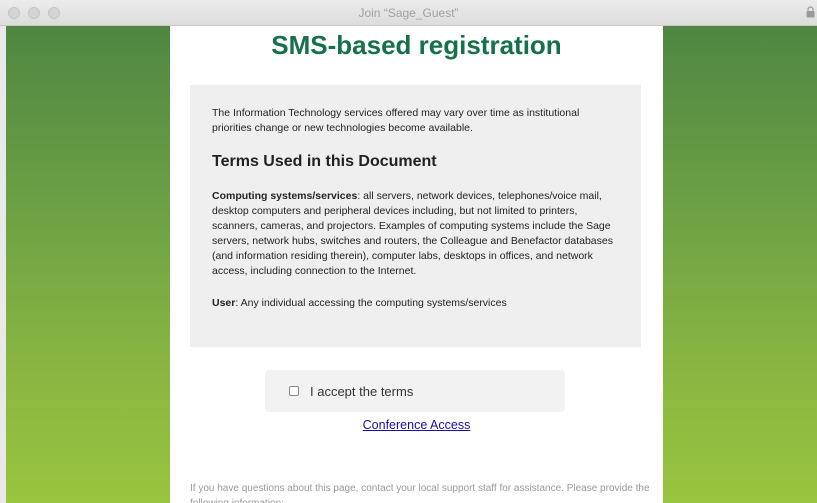 Image resolution: width=817 pixels, height=503 pixels. I want to click on definition-term: Computing systems/services, so click(285, 196).